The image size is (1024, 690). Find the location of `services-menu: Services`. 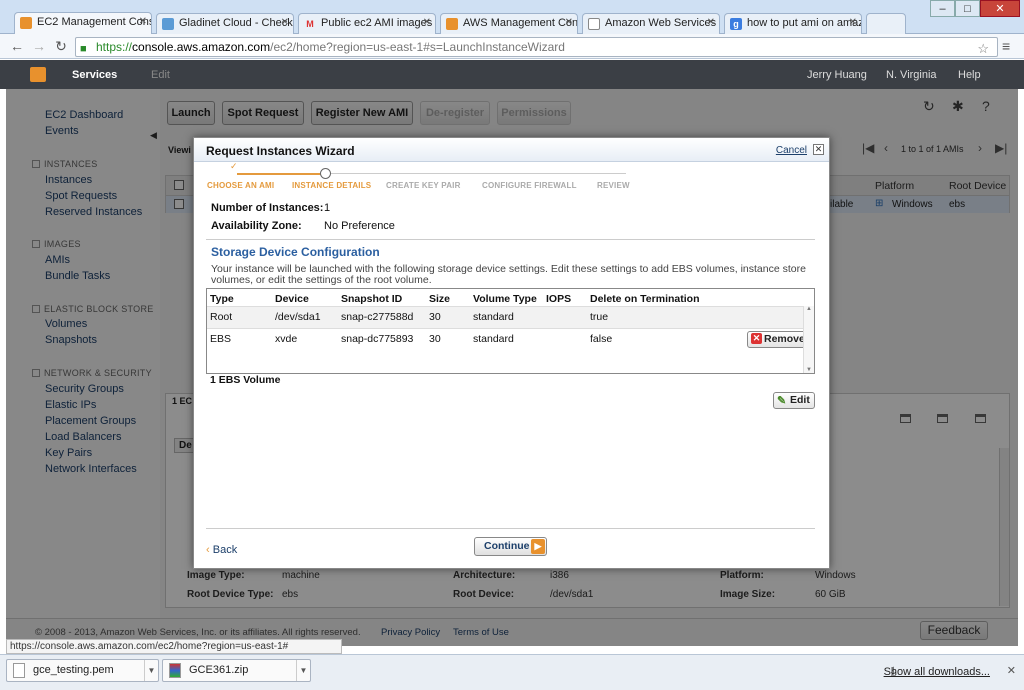

services-menu: Services is located at coordinates (94, 75).